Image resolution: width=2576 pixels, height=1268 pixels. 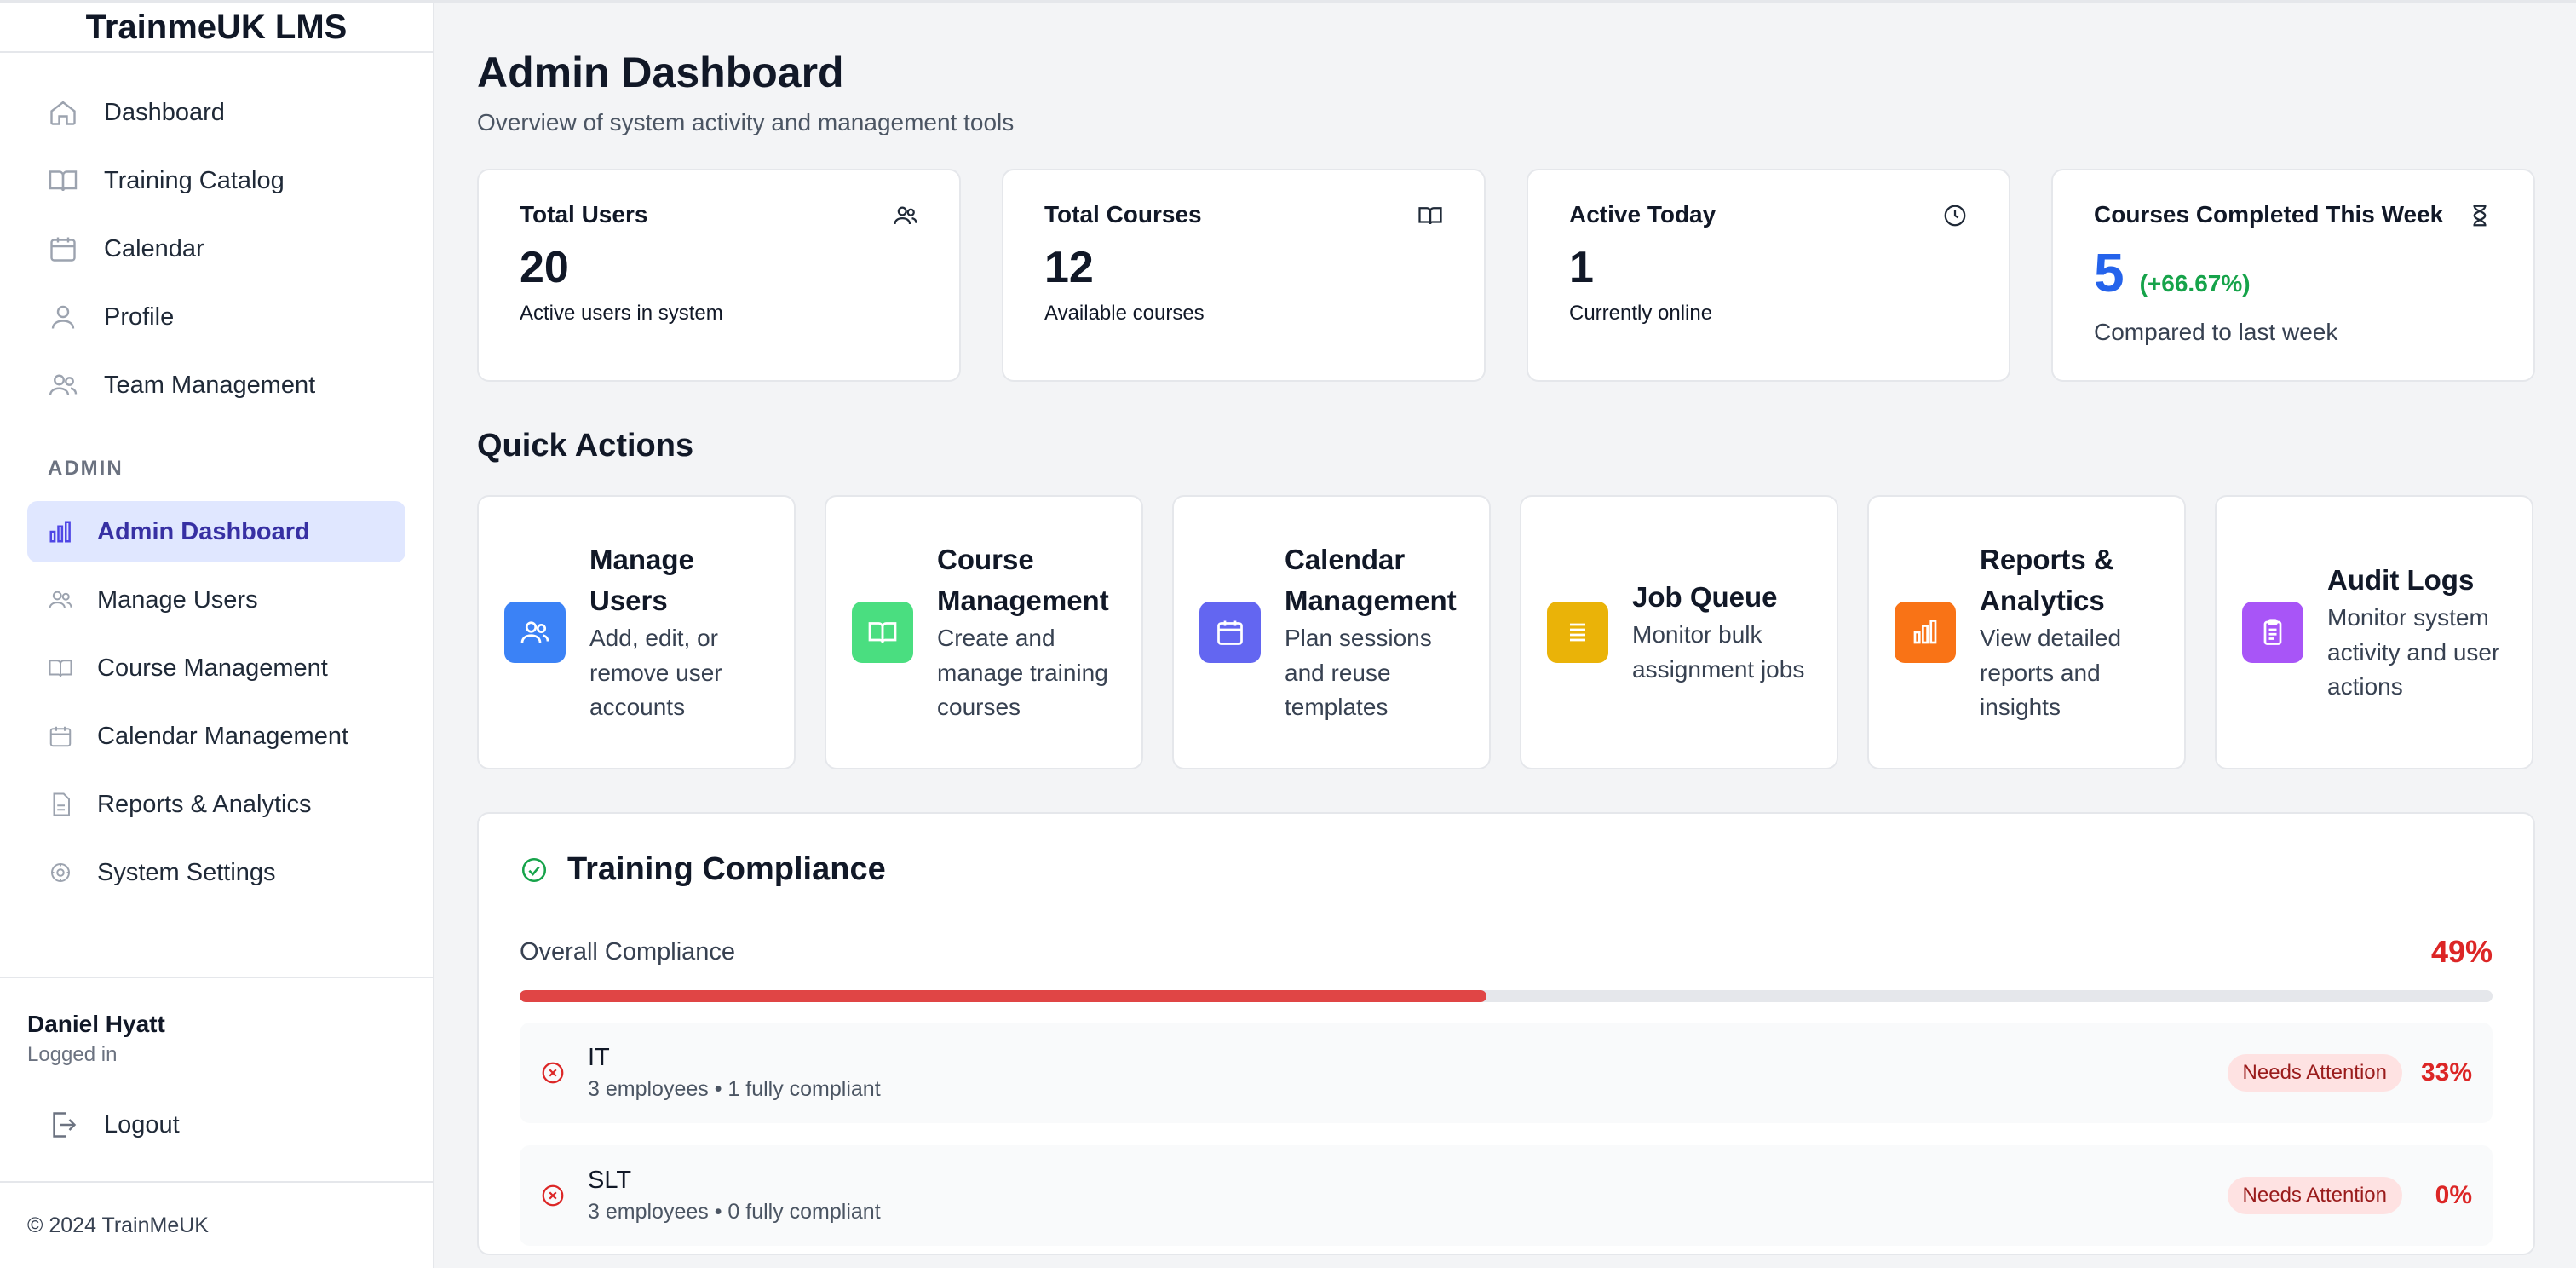 What do you see at coordinates (1955, 215) in the screenshot?
I see `clock-icon` at bounding box center [1955, 215].